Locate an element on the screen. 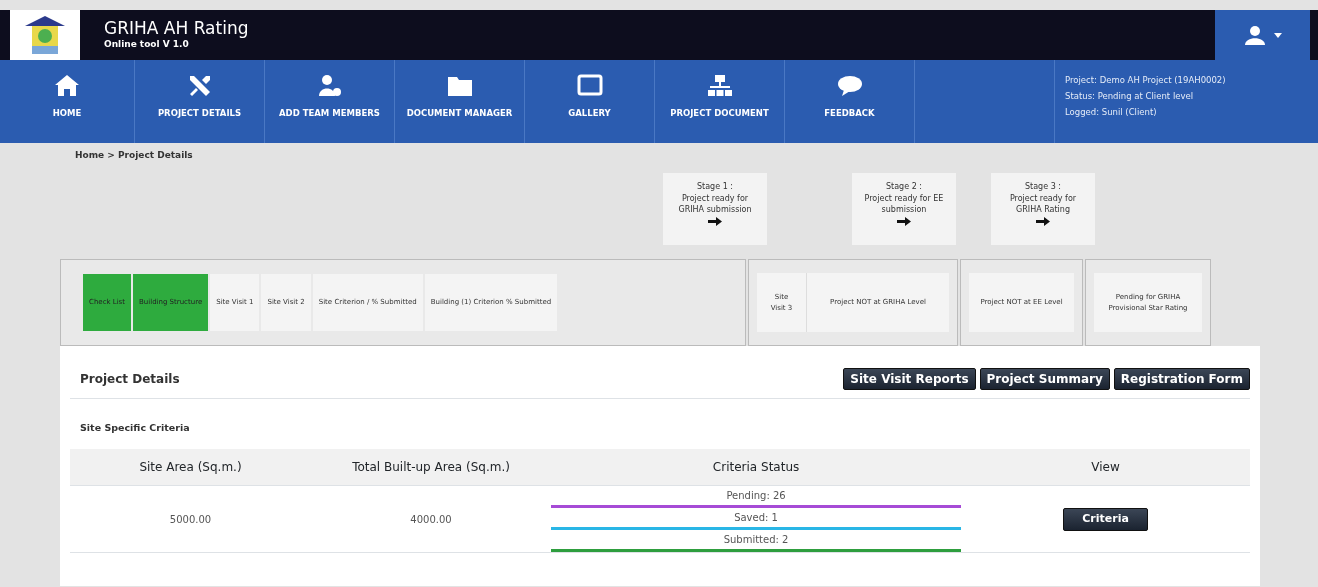 The image size is (1318, 587). stage-text: Project ready for GRIHA Rating is located at coordinates (1043, 204).